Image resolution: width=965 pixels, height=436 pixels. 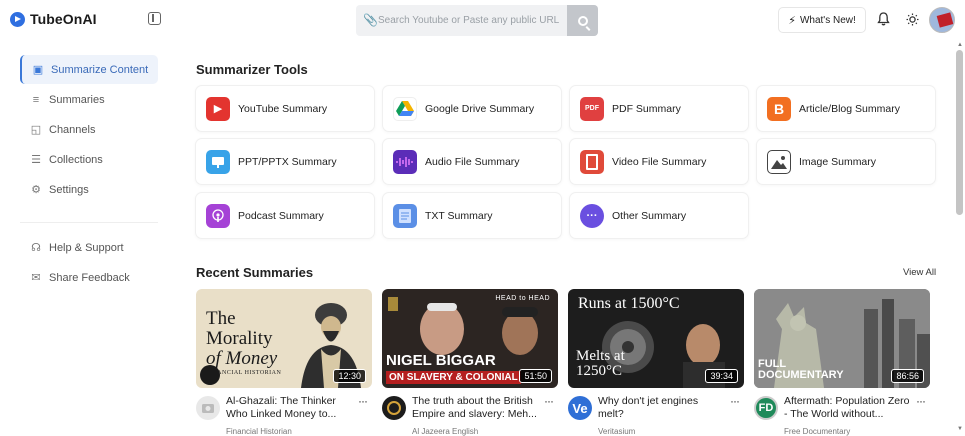 What do you see at coordinates (210, 375) in the screenshot?
I see `channel-logo-icon` at bounding box center [210, 375].